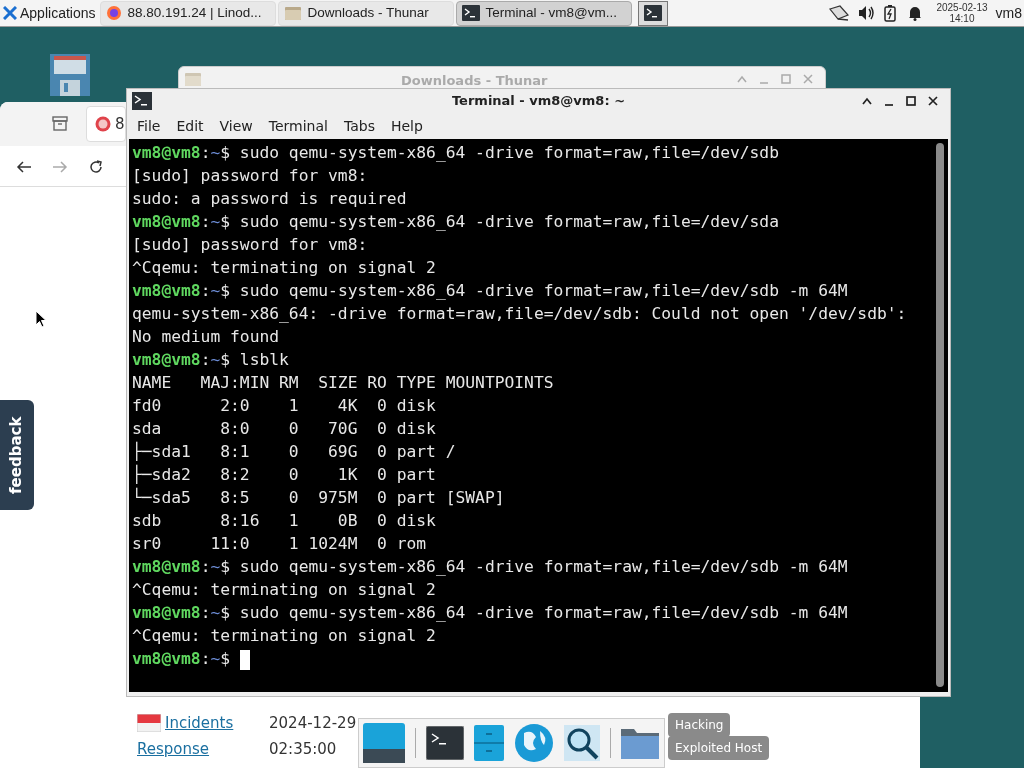 This screenshot has height=768, width=1024. Describe the element at coordinates (298, 126) in the screenshot. I see `menu-item: Terminal` at that location.